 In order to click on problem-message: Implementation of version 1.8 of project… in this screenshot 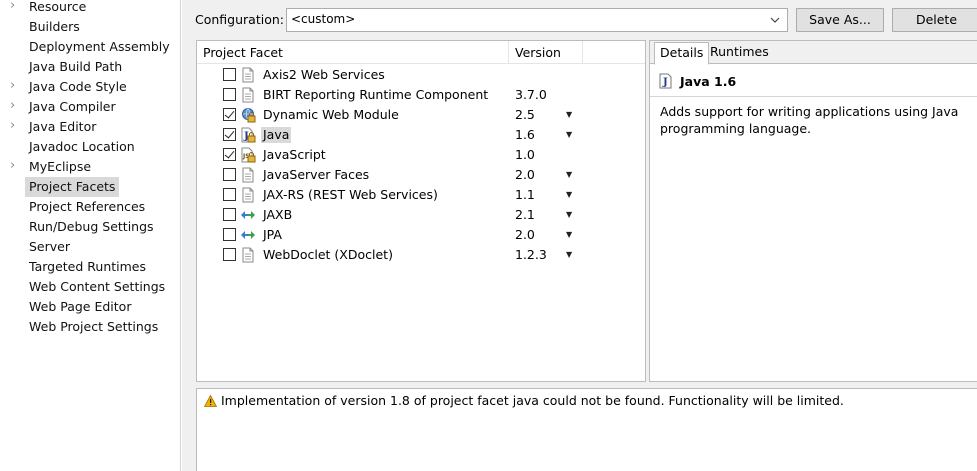, I will do `click(532, 400)`.